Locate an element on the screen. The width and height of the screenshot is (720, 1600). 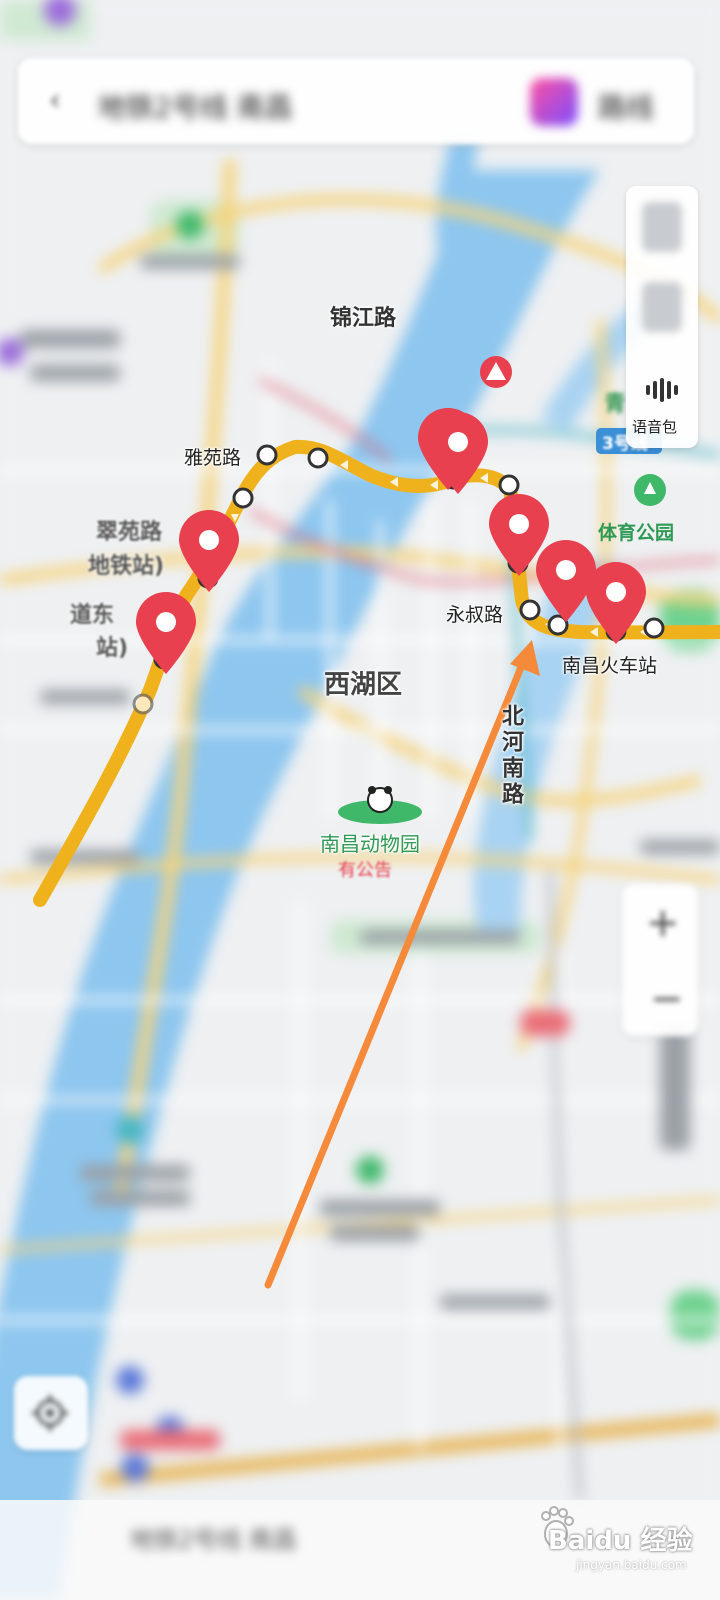
search-query-text: 地铁2号线 南昌 is located at coordinates (195, 106).